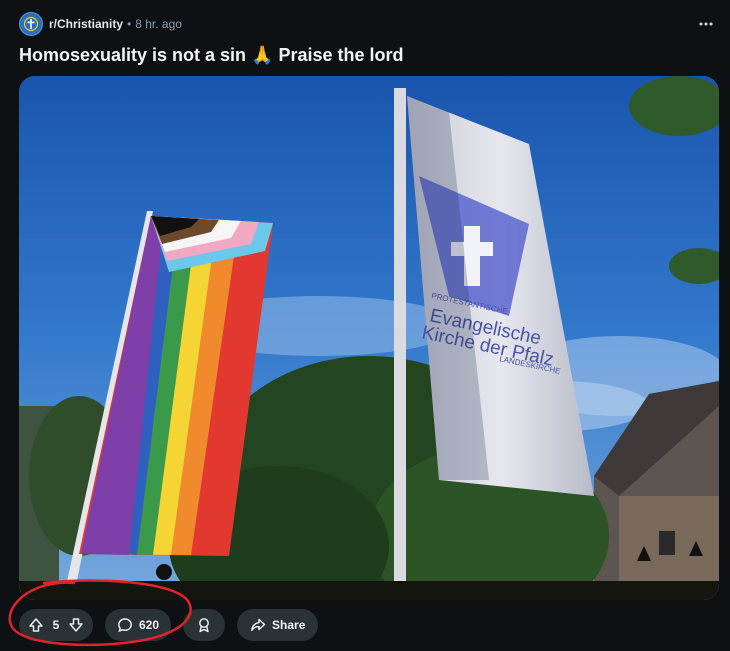  I want to click on comment-bubble-icon, so click(125, 625).